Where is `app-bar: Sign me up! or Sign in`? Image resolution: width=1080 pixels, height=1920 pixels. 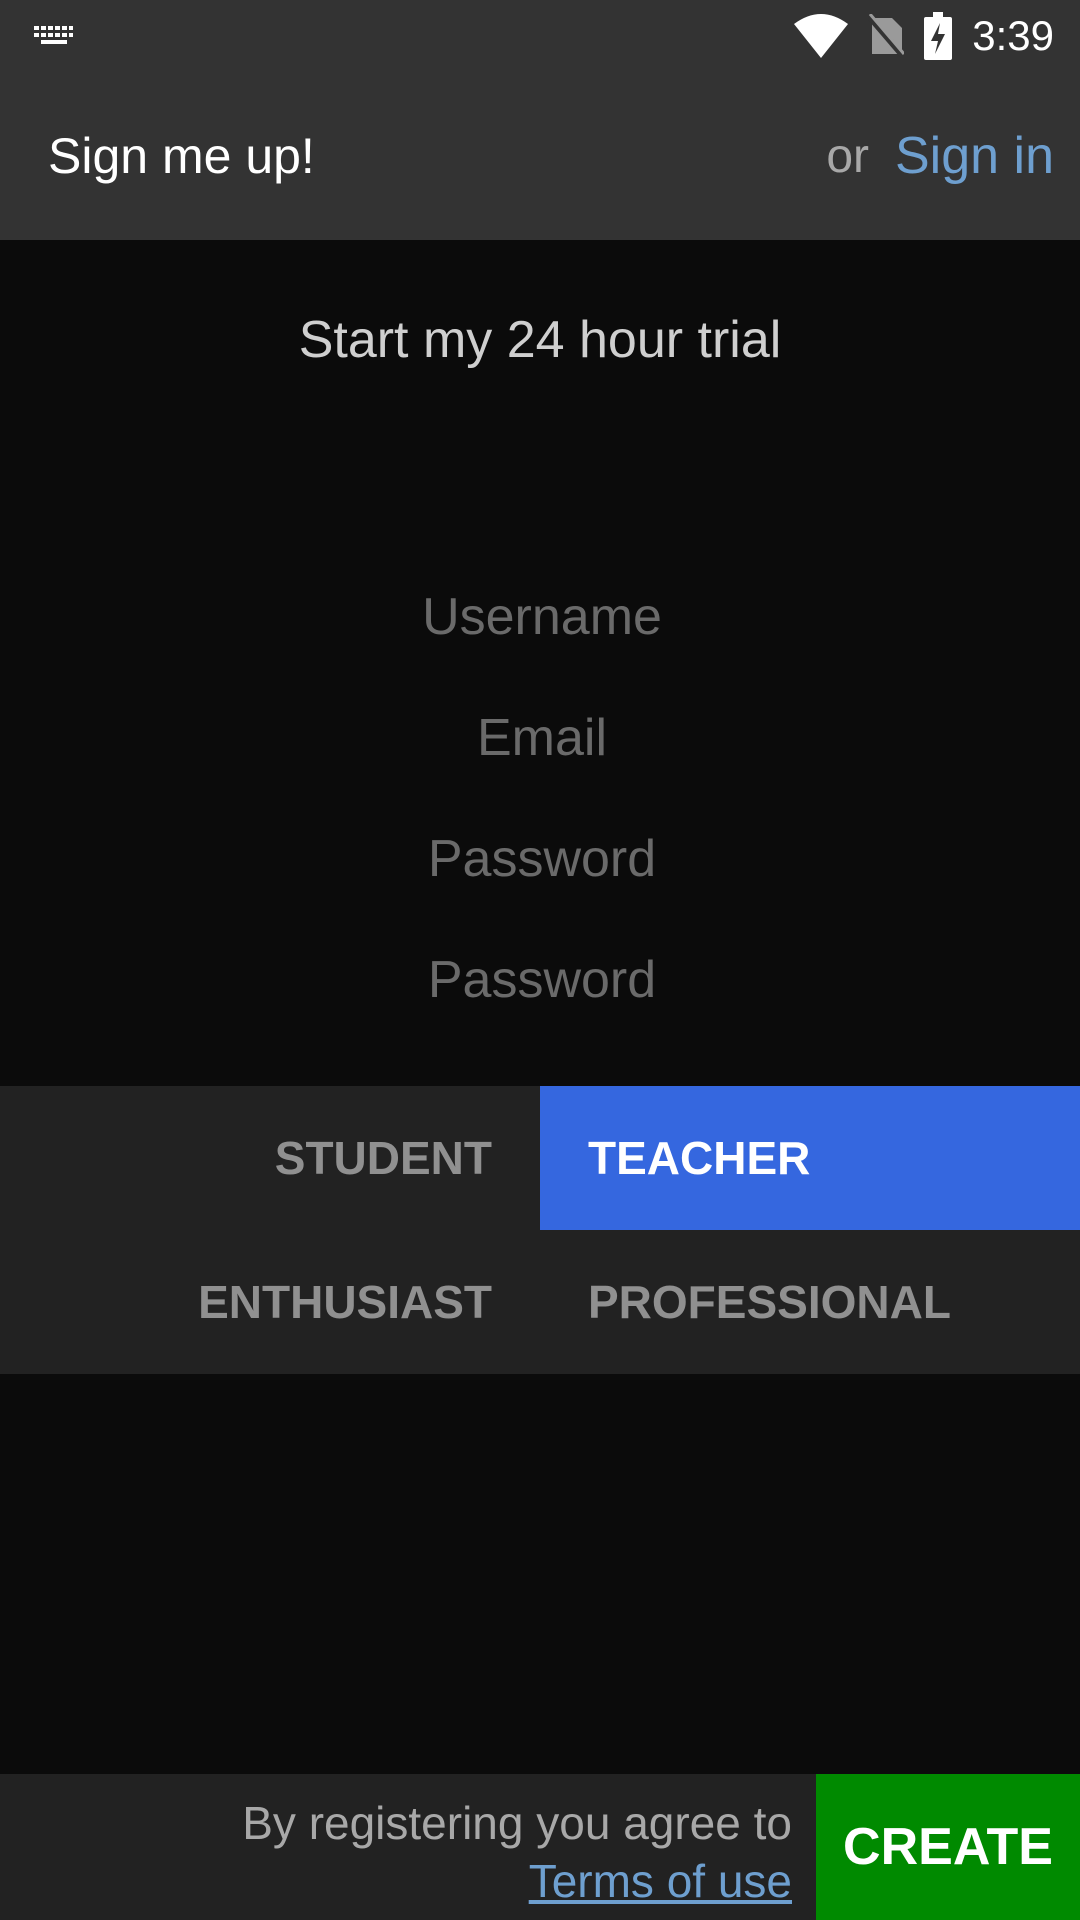
app-bar: Sign me up! or Sign in is located at coordinates (540, 156).